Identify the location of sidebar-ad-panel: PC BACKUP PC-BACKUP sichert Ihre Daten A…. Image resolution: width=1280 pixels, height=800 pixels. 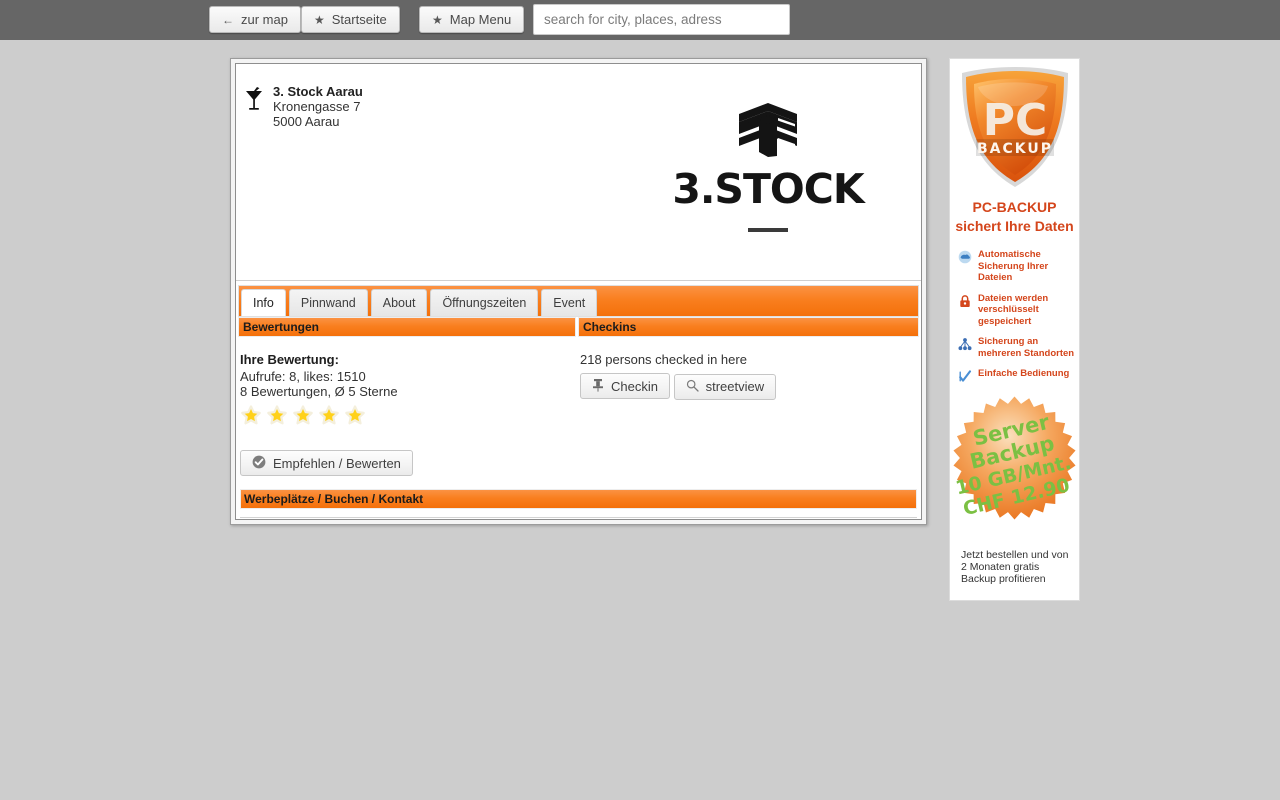
(1014, 329).